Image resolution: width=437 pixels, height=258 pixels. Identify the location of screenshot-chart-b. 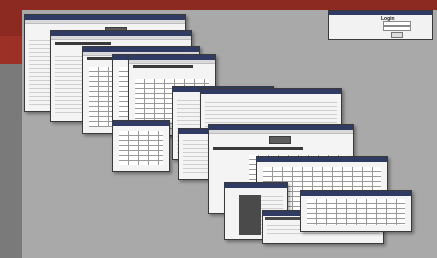
(141, 146).